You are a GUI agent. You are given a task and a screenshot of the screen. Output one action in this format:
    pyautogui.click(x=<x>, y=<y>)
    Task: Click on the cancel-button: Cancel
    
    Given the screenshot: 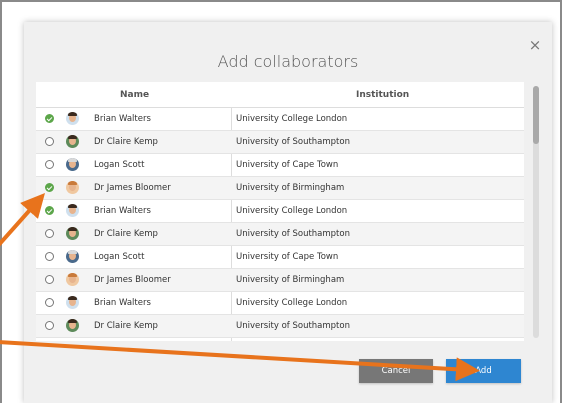 What is the action you would take?
    pyautogui.click(x=396, y=371)
    